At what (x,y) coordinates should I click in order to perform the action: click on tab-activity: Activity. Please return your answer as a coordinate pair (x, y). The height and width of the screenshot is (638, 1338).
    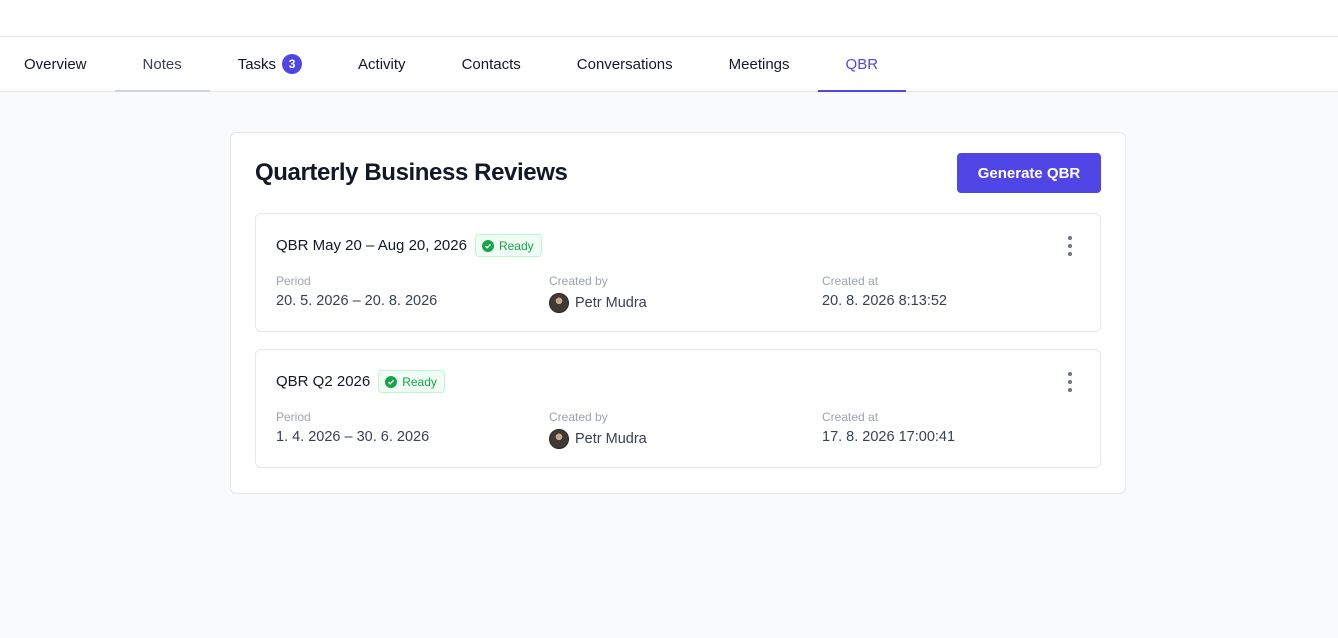
    Looking at the image, I should click on (382, 64).